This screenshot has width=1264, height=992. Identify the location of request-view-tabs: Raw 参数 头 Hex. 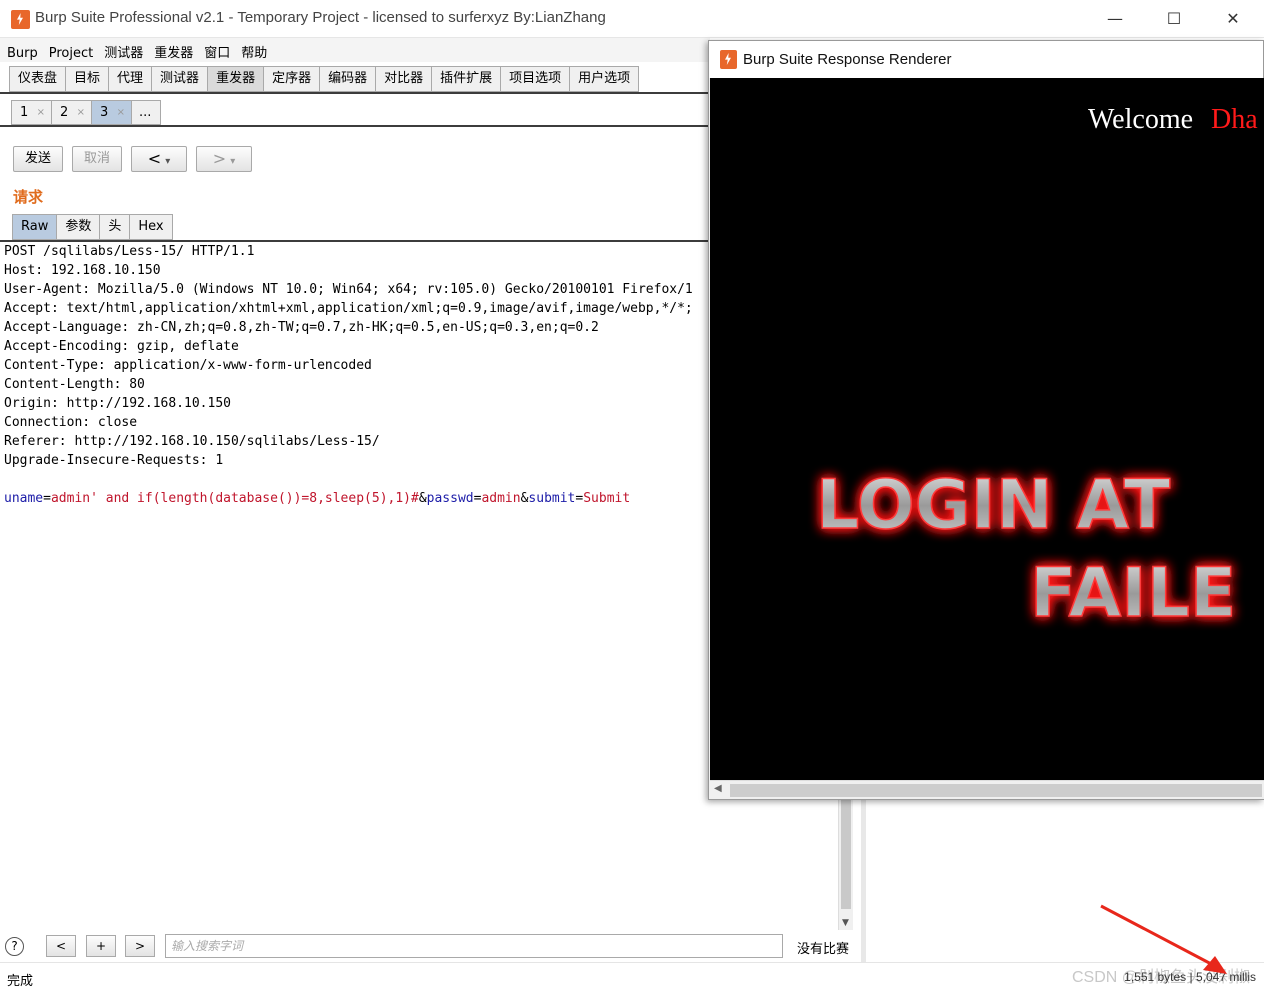
(92, 227).